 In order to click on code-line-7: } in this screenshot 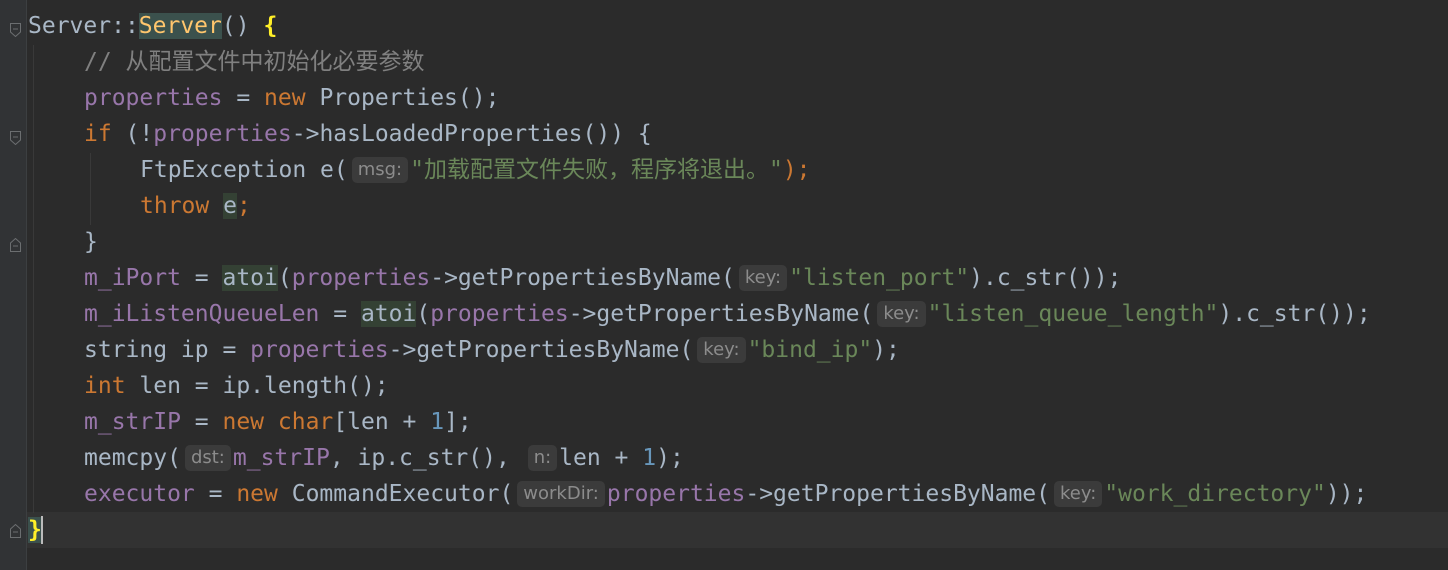, I will do `click(91, 242)`.